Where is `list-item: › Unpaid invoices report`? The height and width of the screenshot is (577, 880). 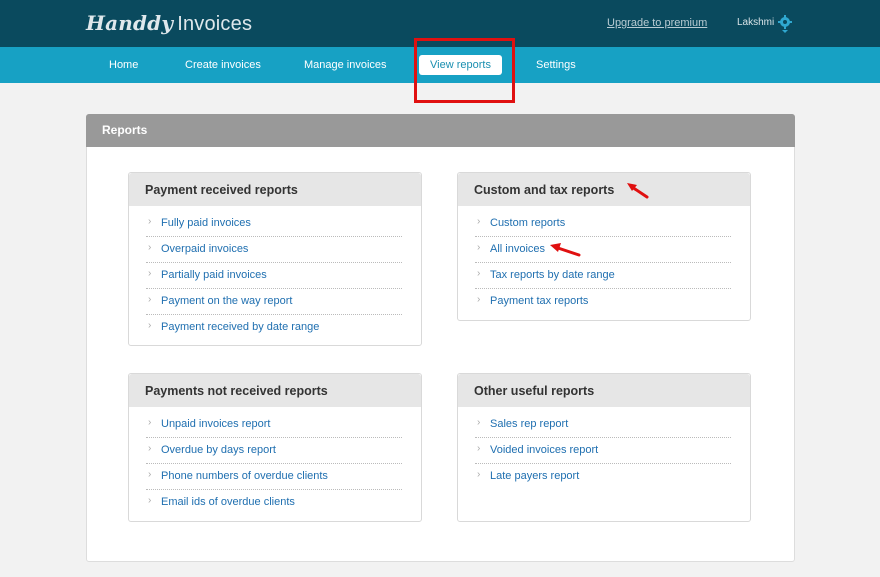
list-item: › Unpaid invoices report is located at coordinates (274, 425).